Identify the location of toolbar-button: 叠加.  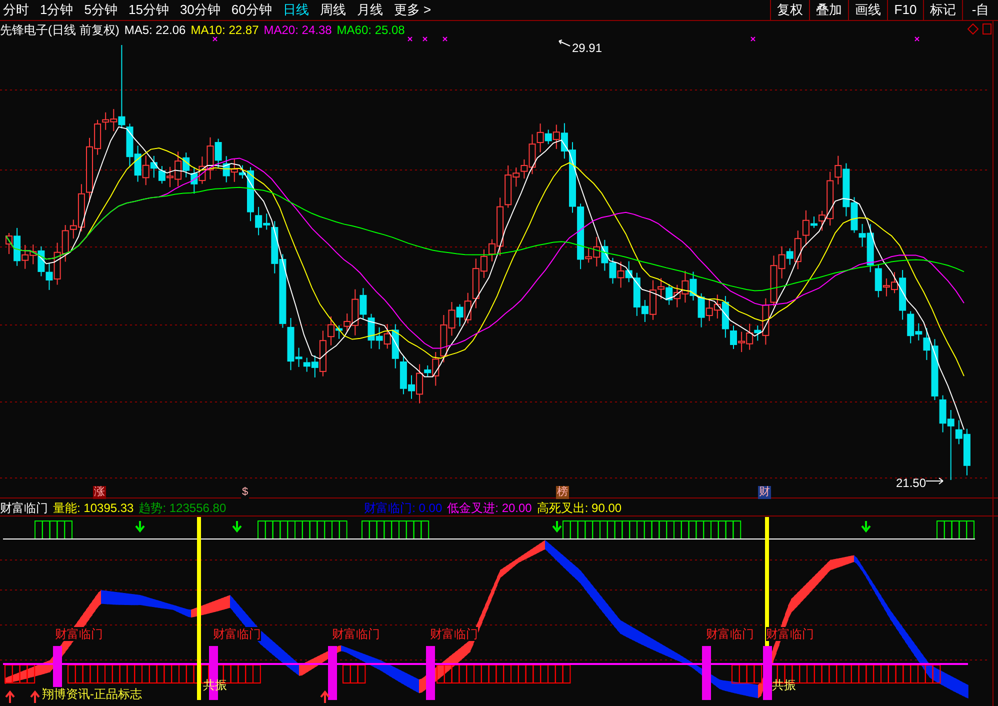
(828, 10).